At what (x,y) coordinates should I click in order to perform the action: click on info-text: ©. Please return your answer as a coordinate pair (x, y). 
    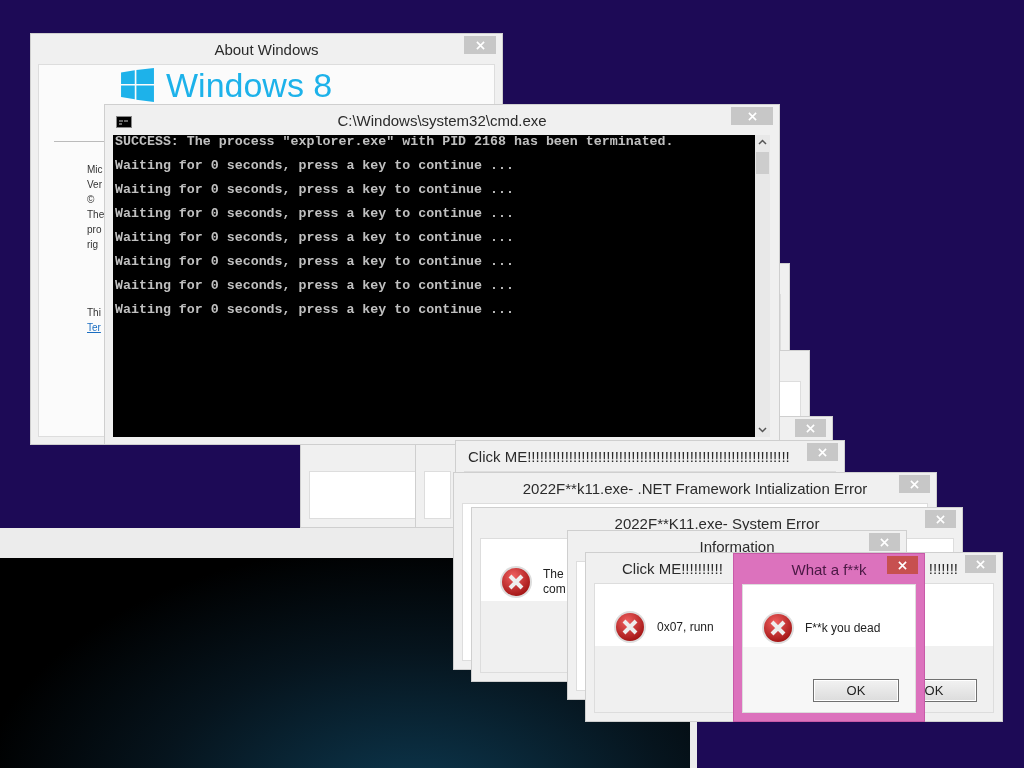
    Looking at the image, I should click on (91, 200).